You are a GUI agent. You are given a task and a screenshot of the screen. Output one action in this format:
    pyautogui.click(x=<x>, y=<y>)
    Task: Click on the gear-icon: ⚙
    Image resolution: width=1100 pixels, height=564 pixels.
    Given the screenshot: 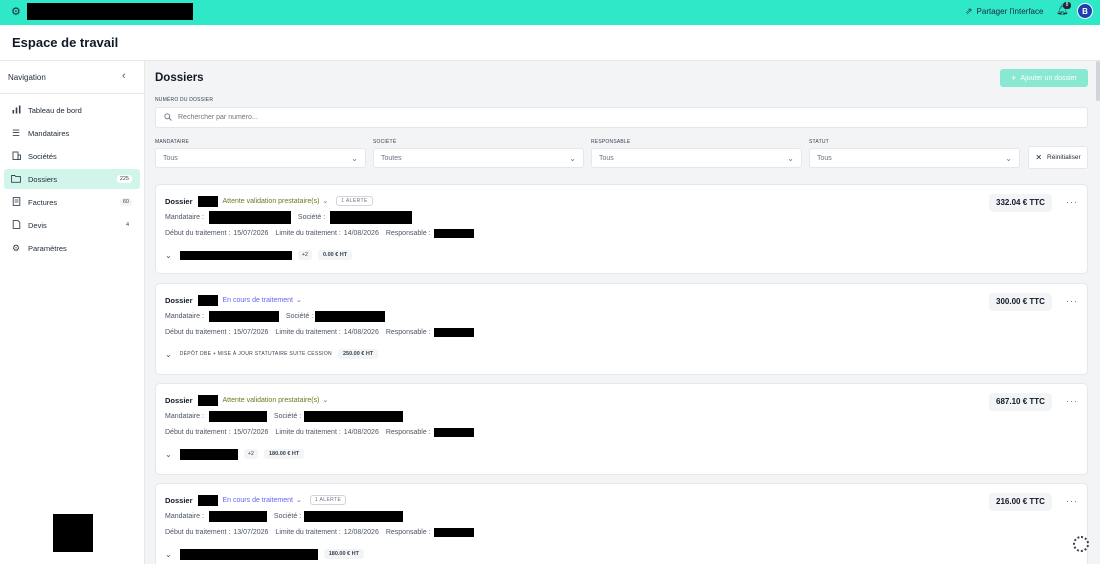 What is the action you would take?
    pyautogui.click(x=16, y=247)
    